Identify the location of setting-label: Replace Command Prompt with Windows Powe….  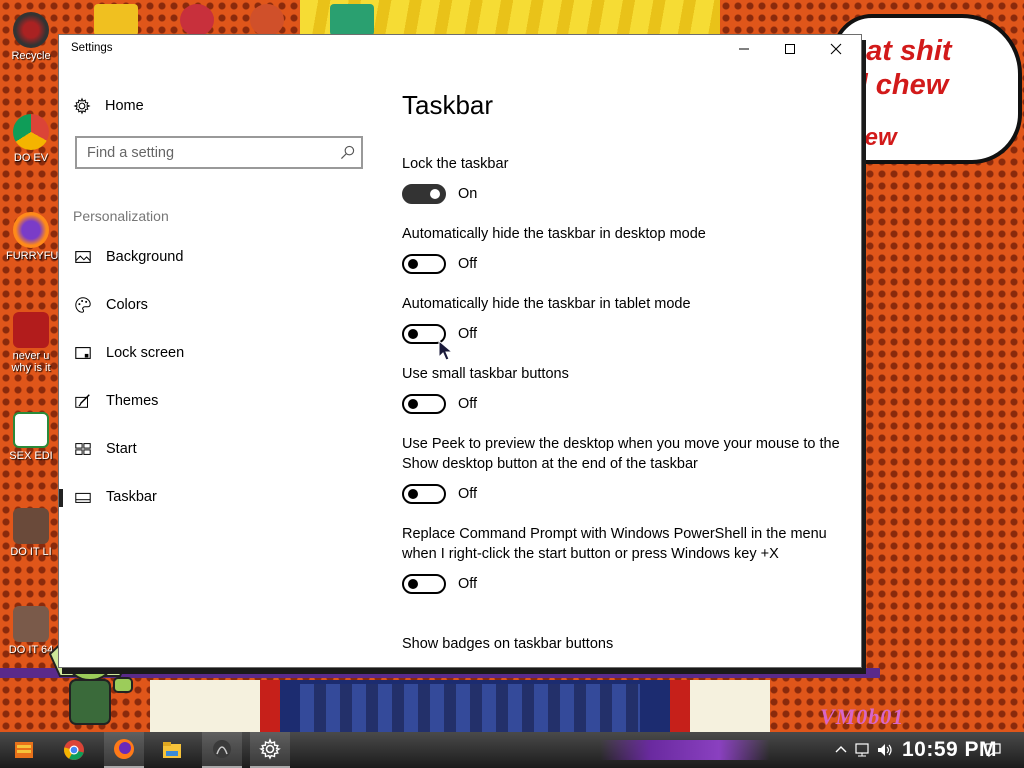
(614, 544).